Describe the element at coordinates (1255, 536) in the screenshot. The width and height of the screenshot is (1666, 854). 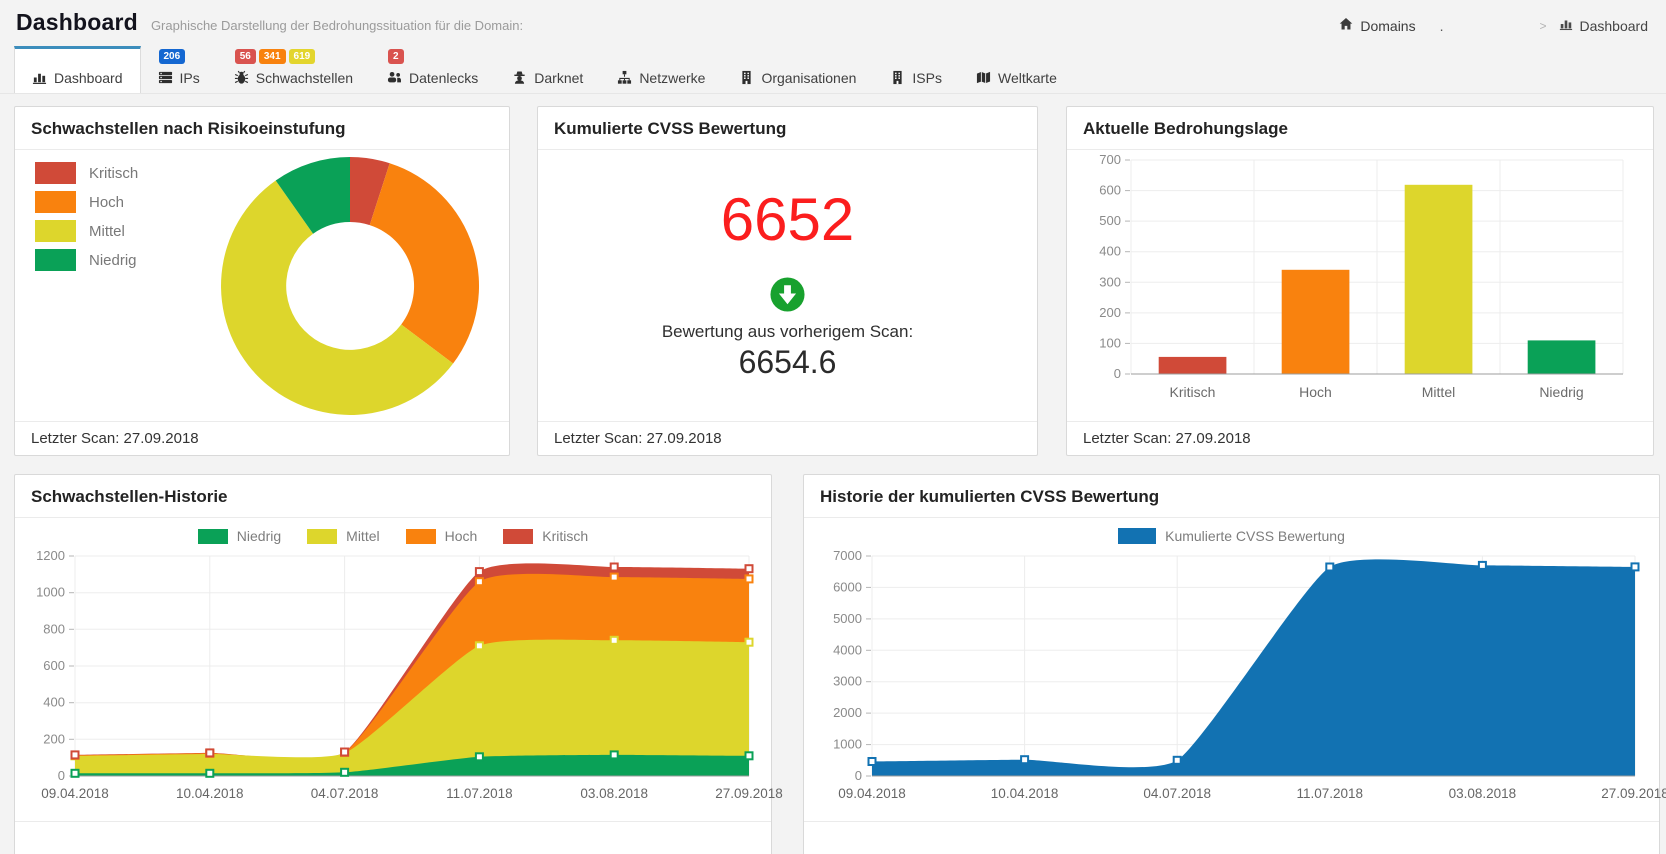
I see `legend-label: Kumulierte CVSS Bewertung` at that location.